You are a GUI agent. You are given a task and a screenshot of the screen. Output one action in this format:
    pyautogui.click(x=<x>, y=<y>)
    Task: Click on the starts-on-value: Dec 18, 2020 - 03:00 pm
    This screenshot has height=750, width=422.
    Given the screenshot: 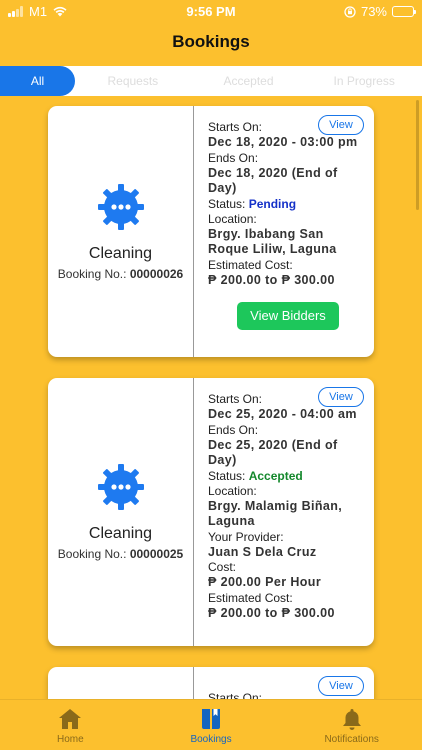 What is the action you would take?
    pyautogui.click(x=283, y=142)
    